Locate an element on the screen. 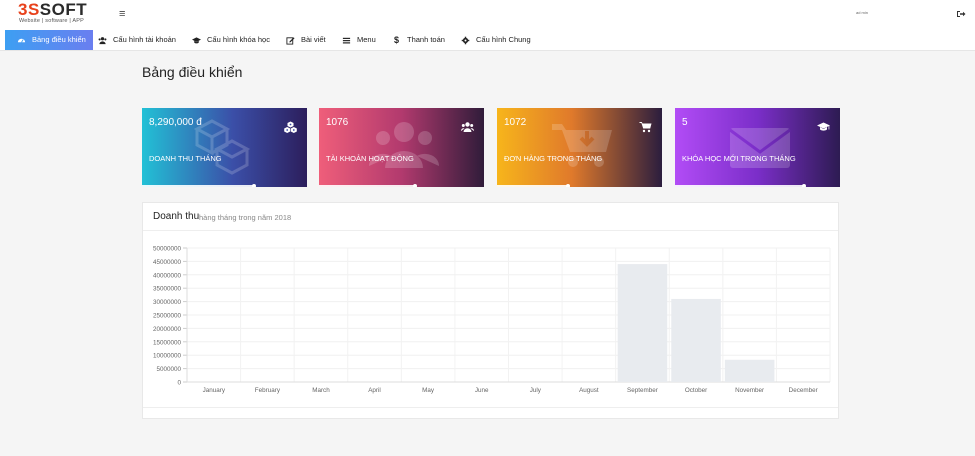 This screenshot has height=456, width=975. revenue-title: Doanh thu is located at coordinates (176, 216).